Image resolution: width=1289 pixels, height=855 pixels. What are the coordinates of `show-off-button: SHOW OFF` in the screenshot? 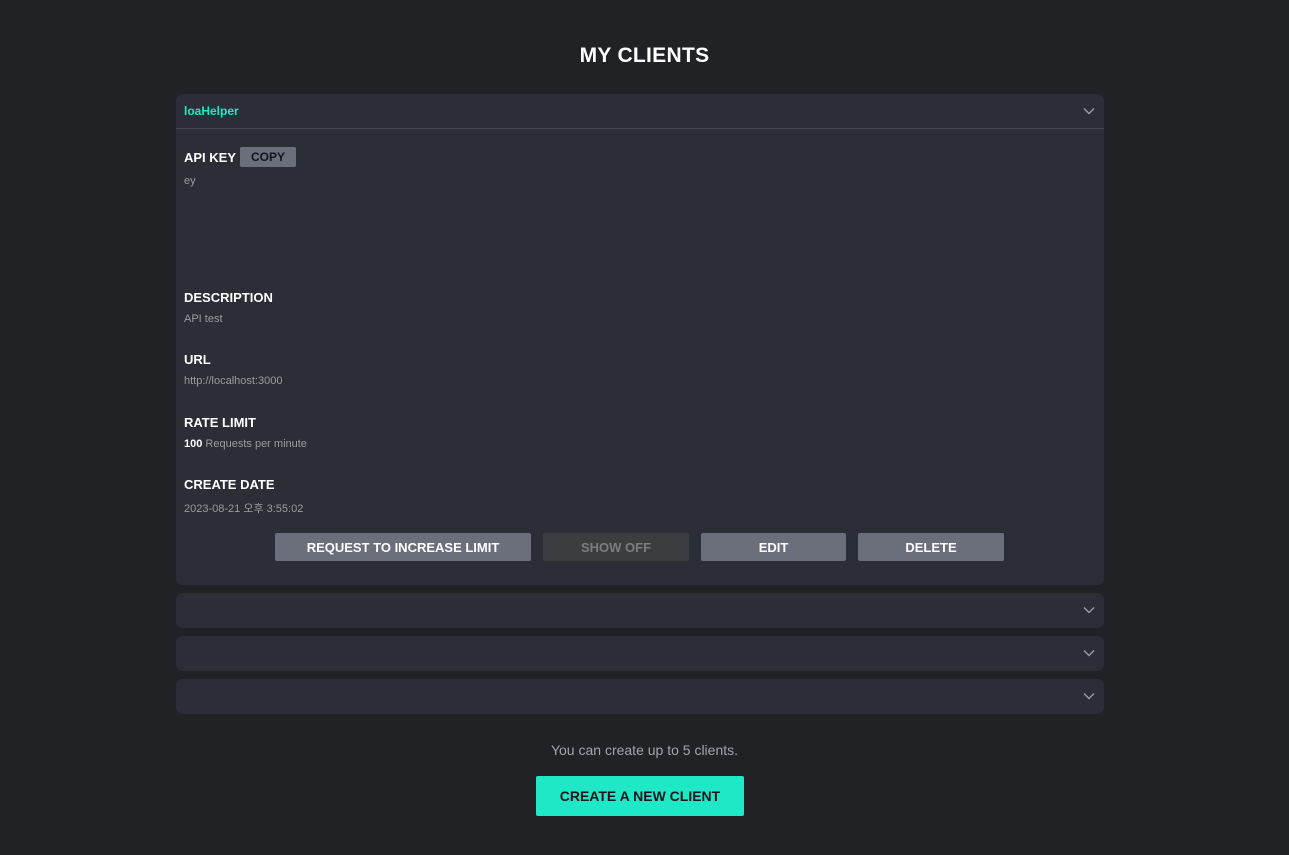 It's located at (616, 547).